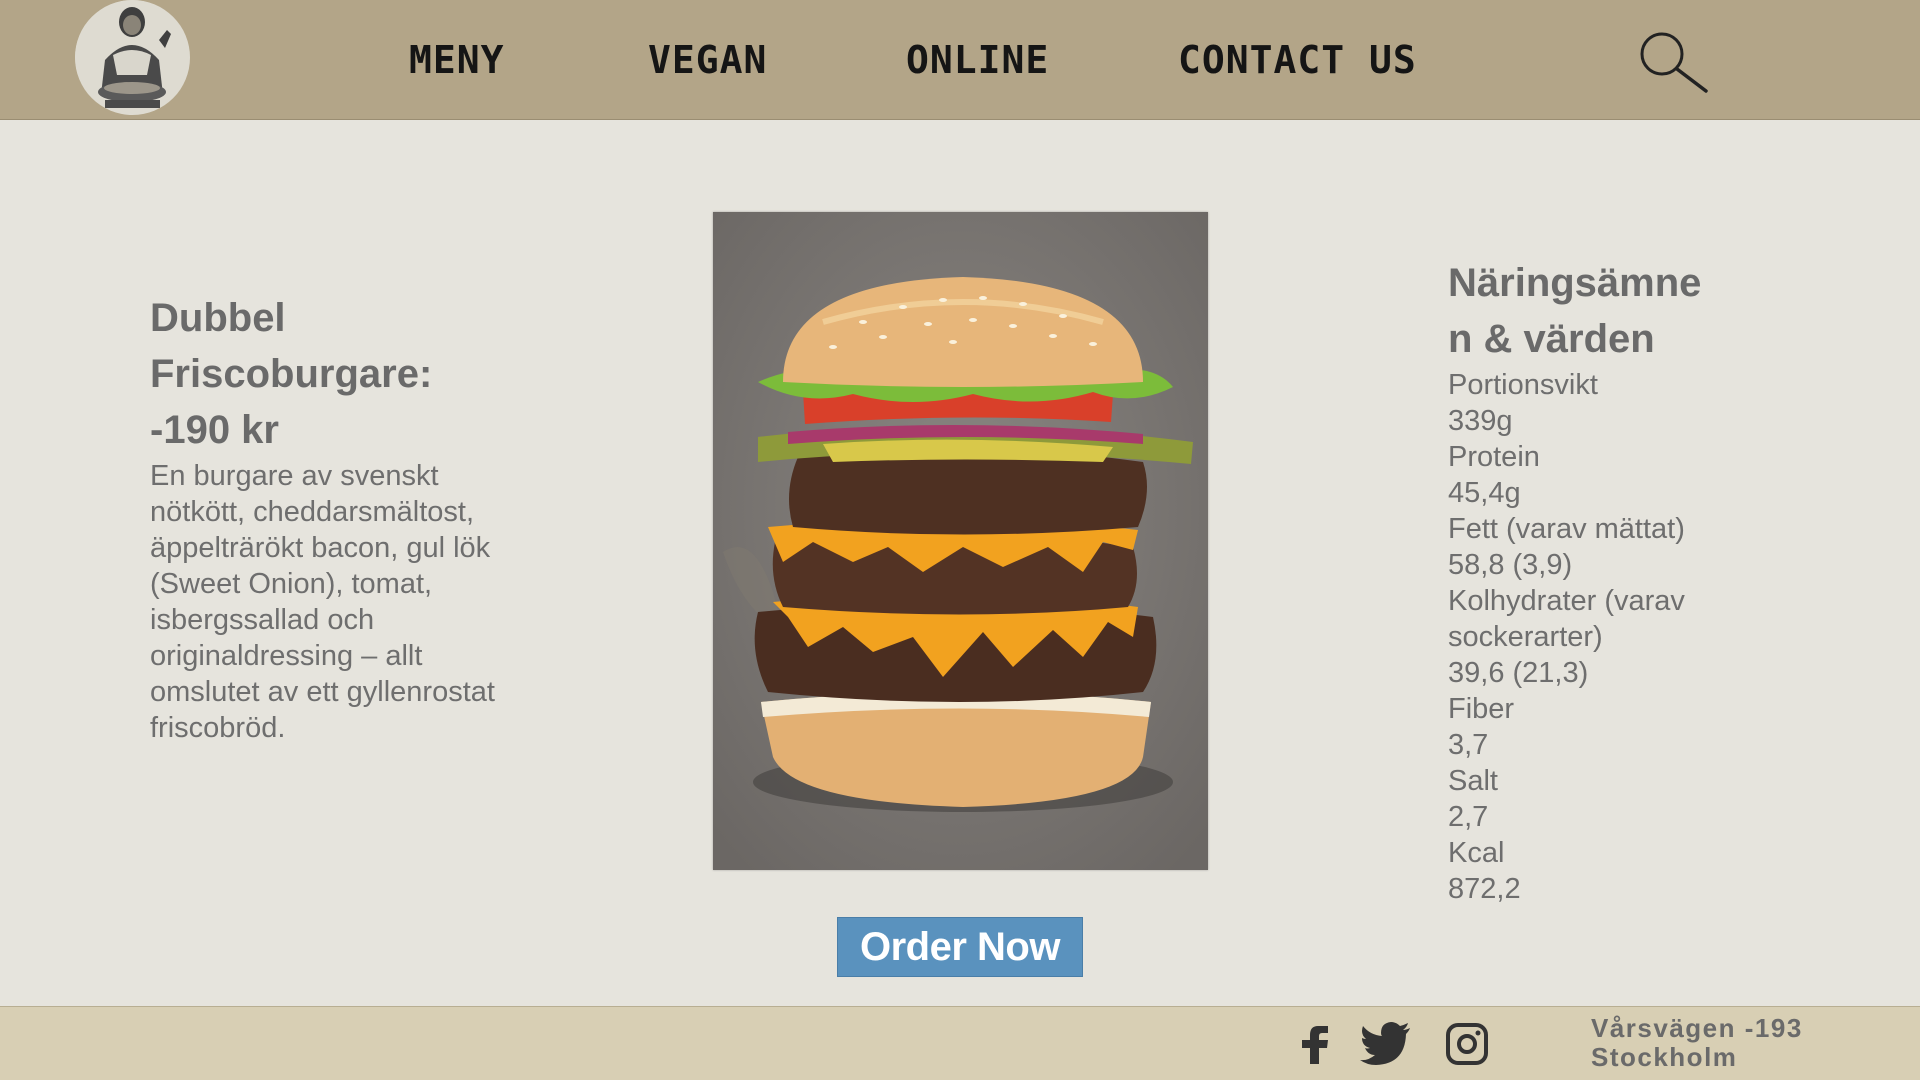 The image size is (1920, 1080). I want to click on order-now-button: Order Now, so click(960, 947).